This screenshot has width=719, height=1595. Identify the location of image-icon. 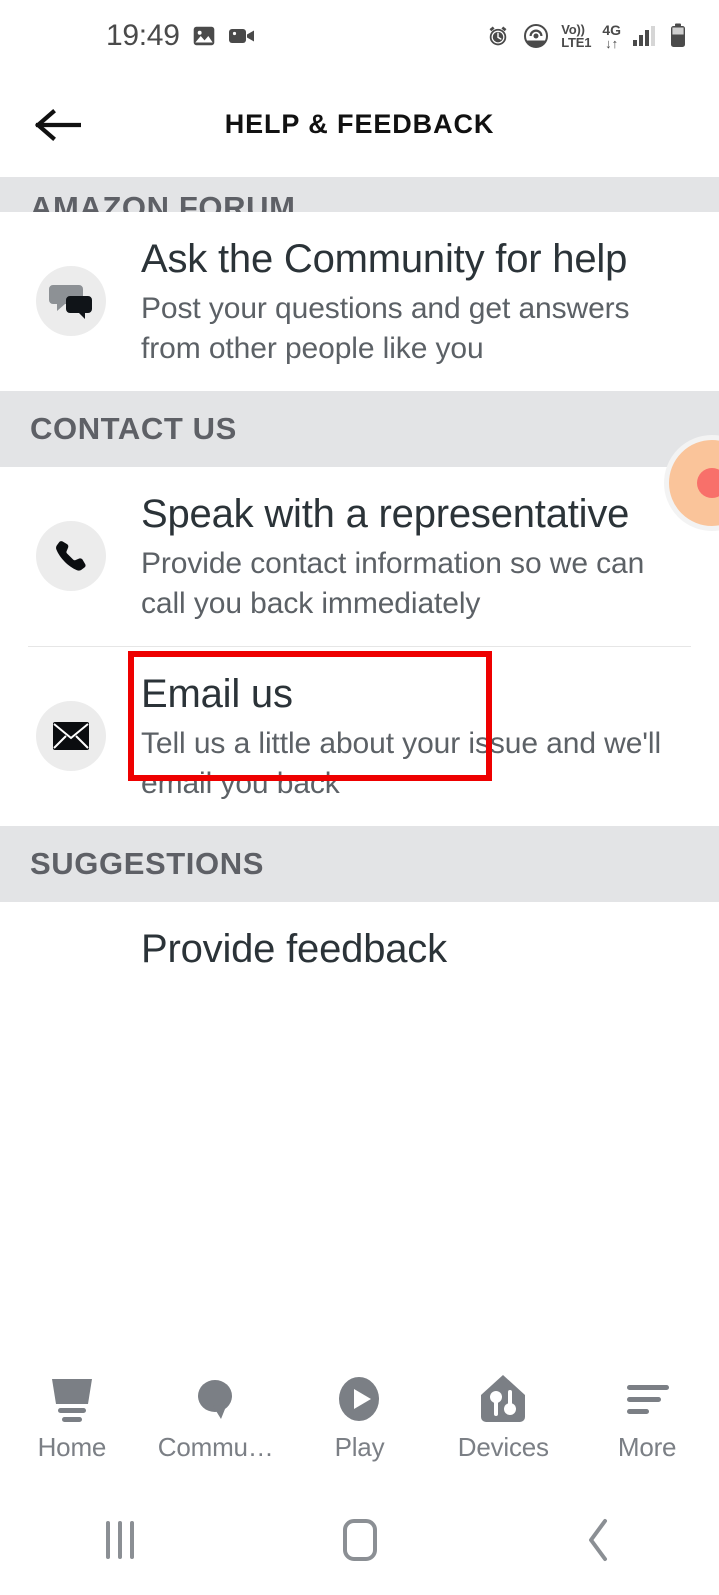
(204, 36).